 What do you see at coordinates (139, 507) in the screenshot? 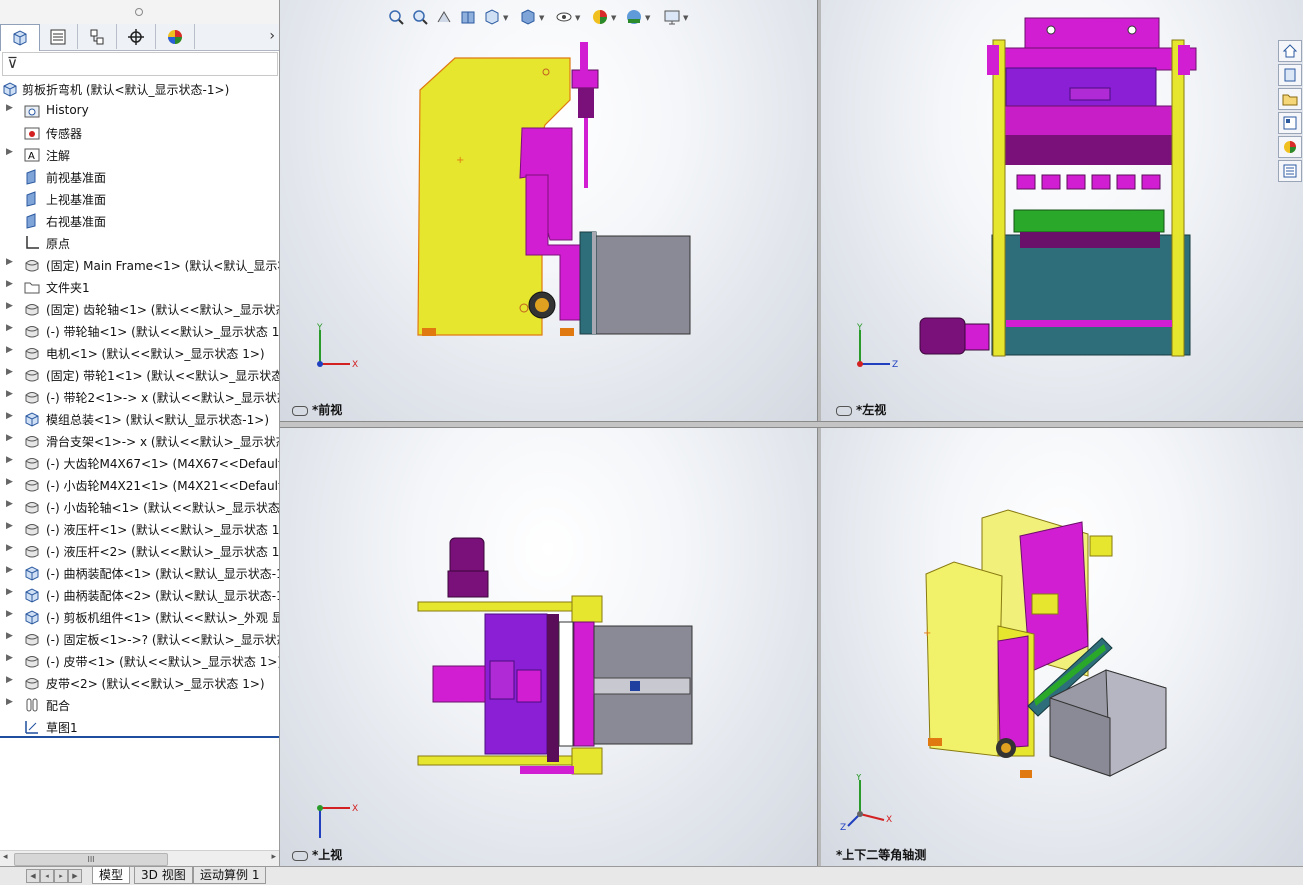
I see `tree-item: ▶ (-) 小齿轮轴<1> (默认<<默认>_显示状态 1` at bounding box center [139, 507].